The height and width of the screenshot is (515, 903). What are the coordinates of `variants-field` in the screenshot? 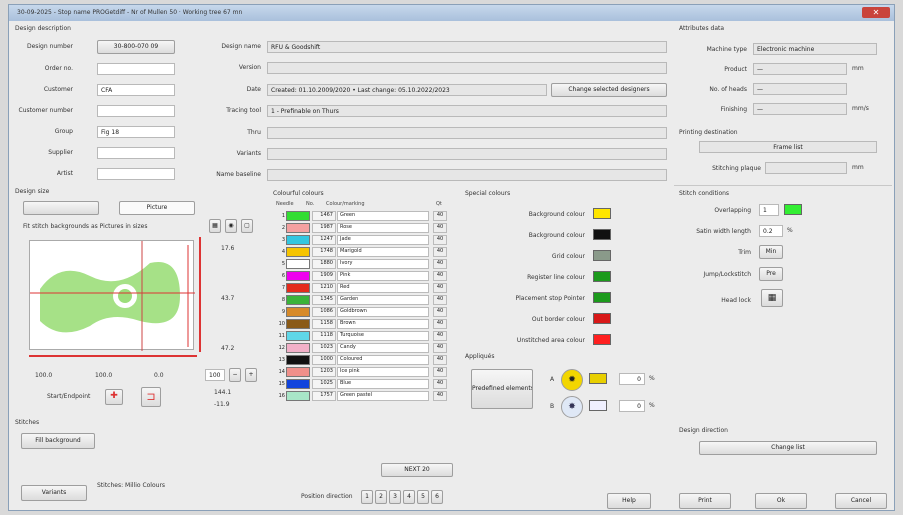 It's located at (467, 154).